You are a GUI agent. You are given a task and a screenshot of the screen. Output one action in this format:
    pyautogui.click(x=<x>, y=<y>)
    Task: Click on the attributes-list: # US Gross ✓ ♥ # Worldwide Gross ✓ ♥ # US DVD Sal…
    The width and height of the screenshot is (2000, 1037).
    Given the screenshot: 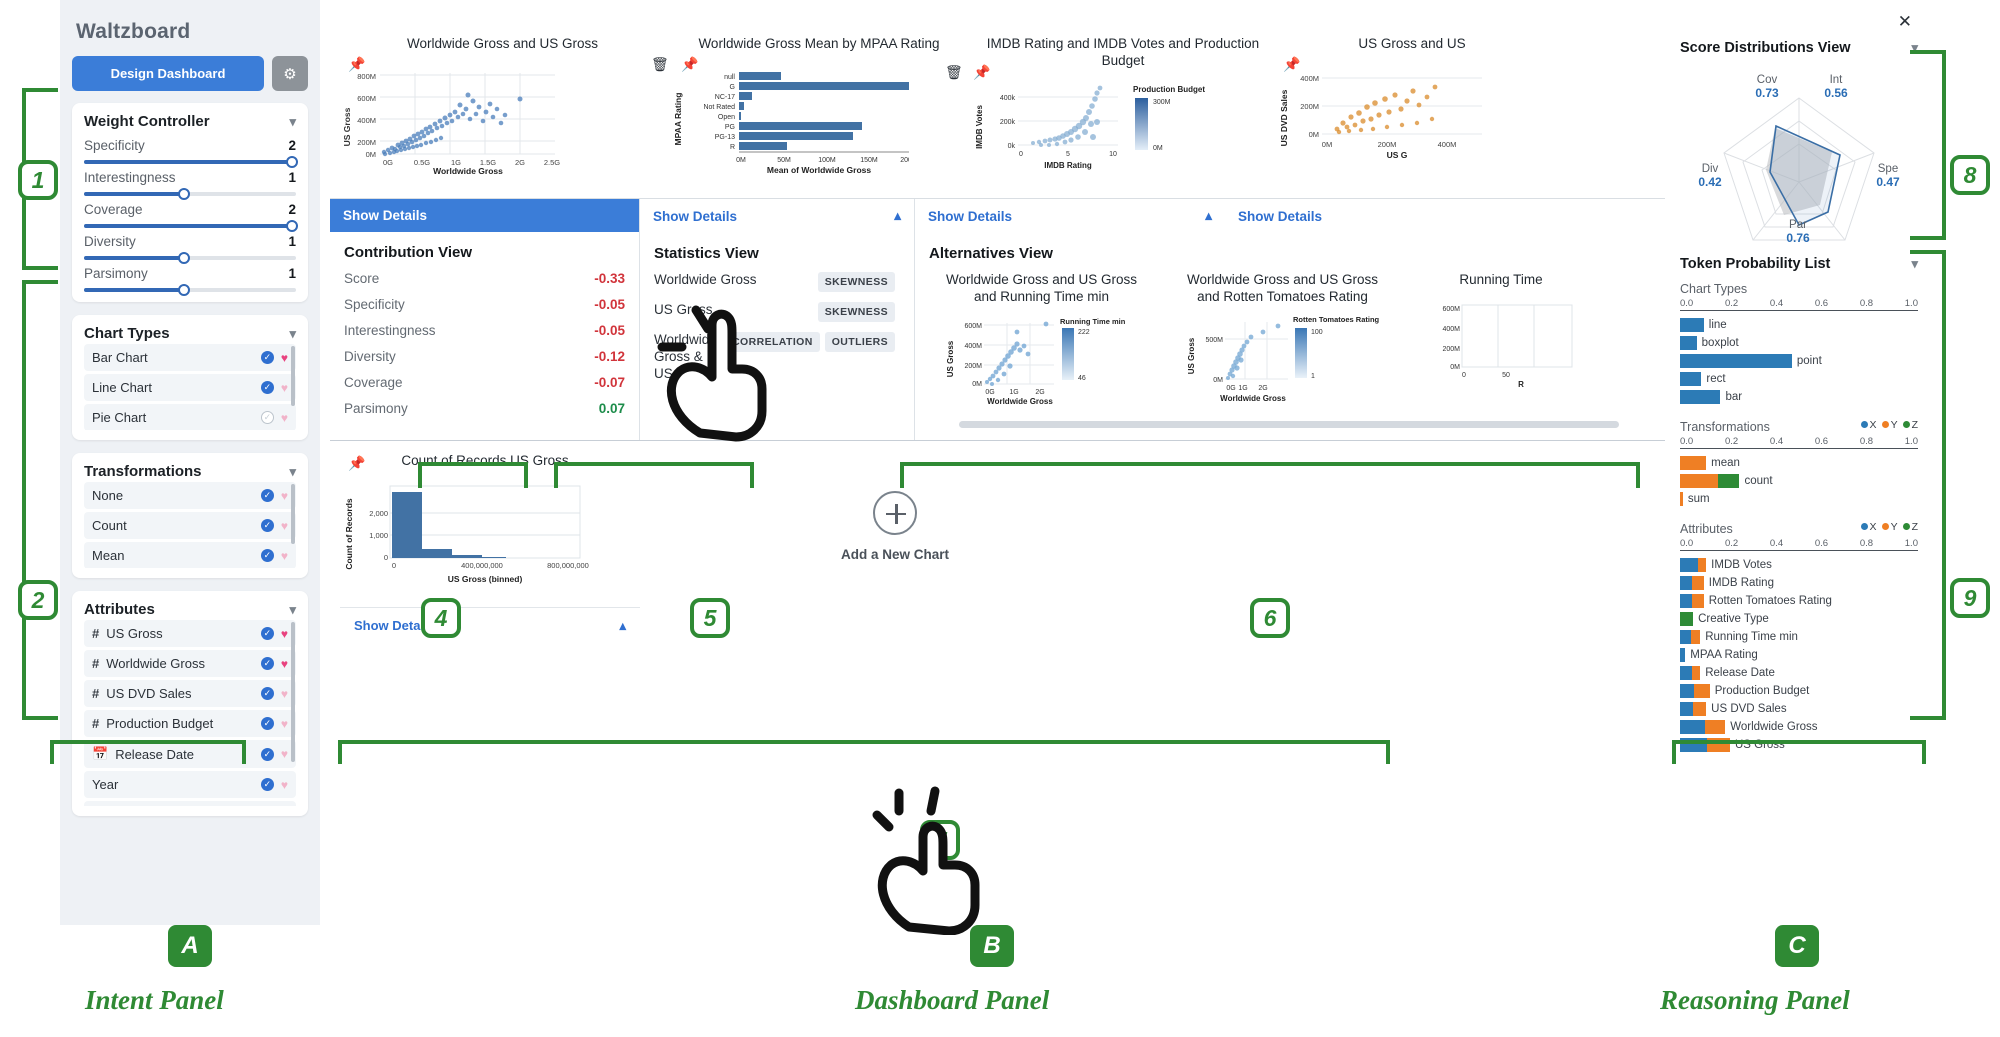 What is the action you would take?
    pyautogui.click(x=190, y=713)
    